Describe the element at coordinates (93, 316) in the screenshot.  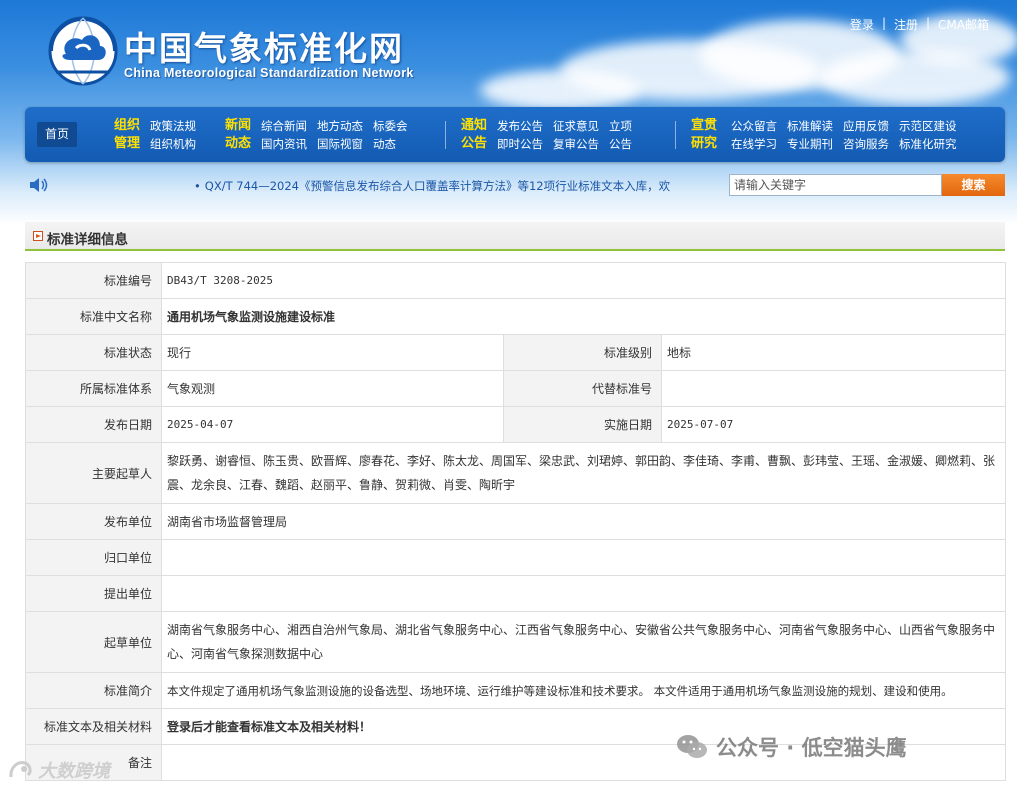
I see `label-cn-name: 标准中文名称` at that location.